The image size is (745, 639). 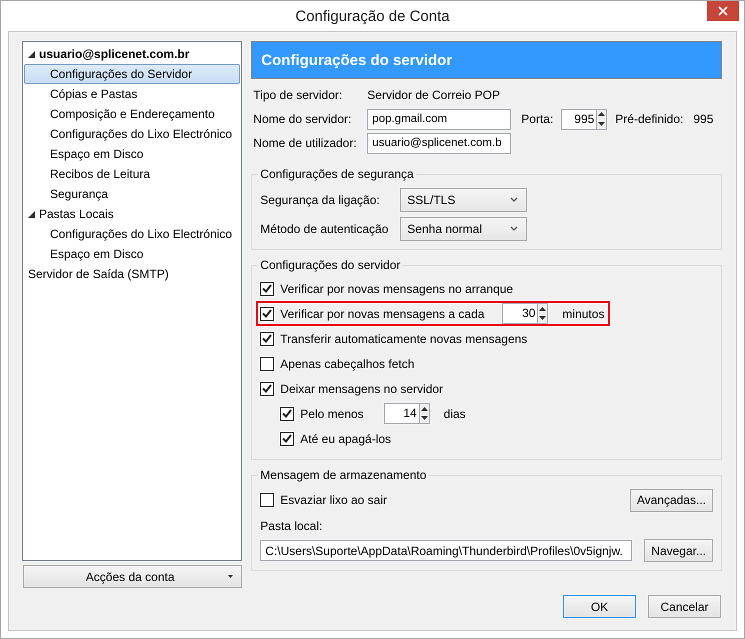 I want to click on tree-item: Composição e Endereçamento, so click(x=132, y=114).